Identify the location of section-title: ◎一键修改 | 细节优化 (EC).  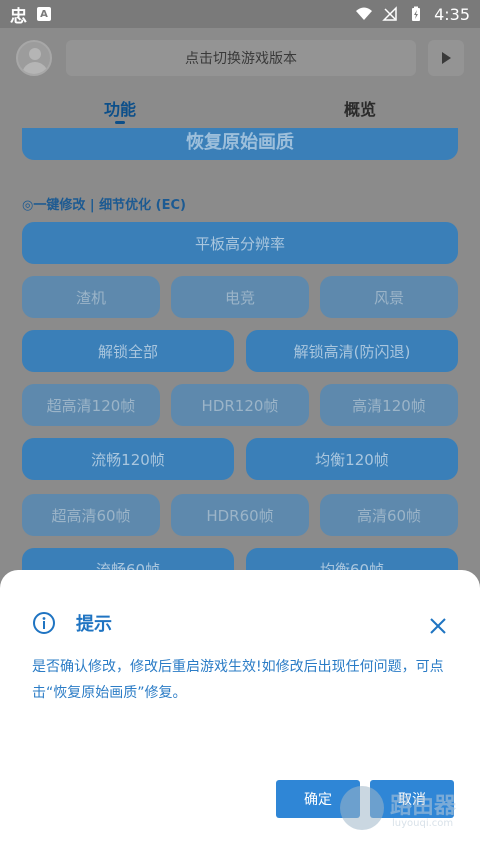
(104, 205).